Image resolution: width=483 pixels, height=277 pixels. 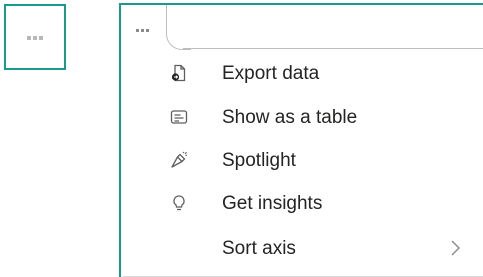 I want to click on menu-item-spotlight: Spotlight, so click(x=303, y=160).